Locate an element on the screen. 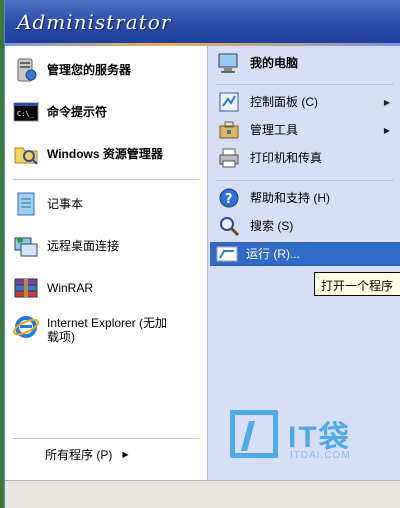 The width and height of the screenshot is (400, 508). menu-item-internet-explorer: Internet Explorer (无加 载项) is located at coordinates (106, 332).